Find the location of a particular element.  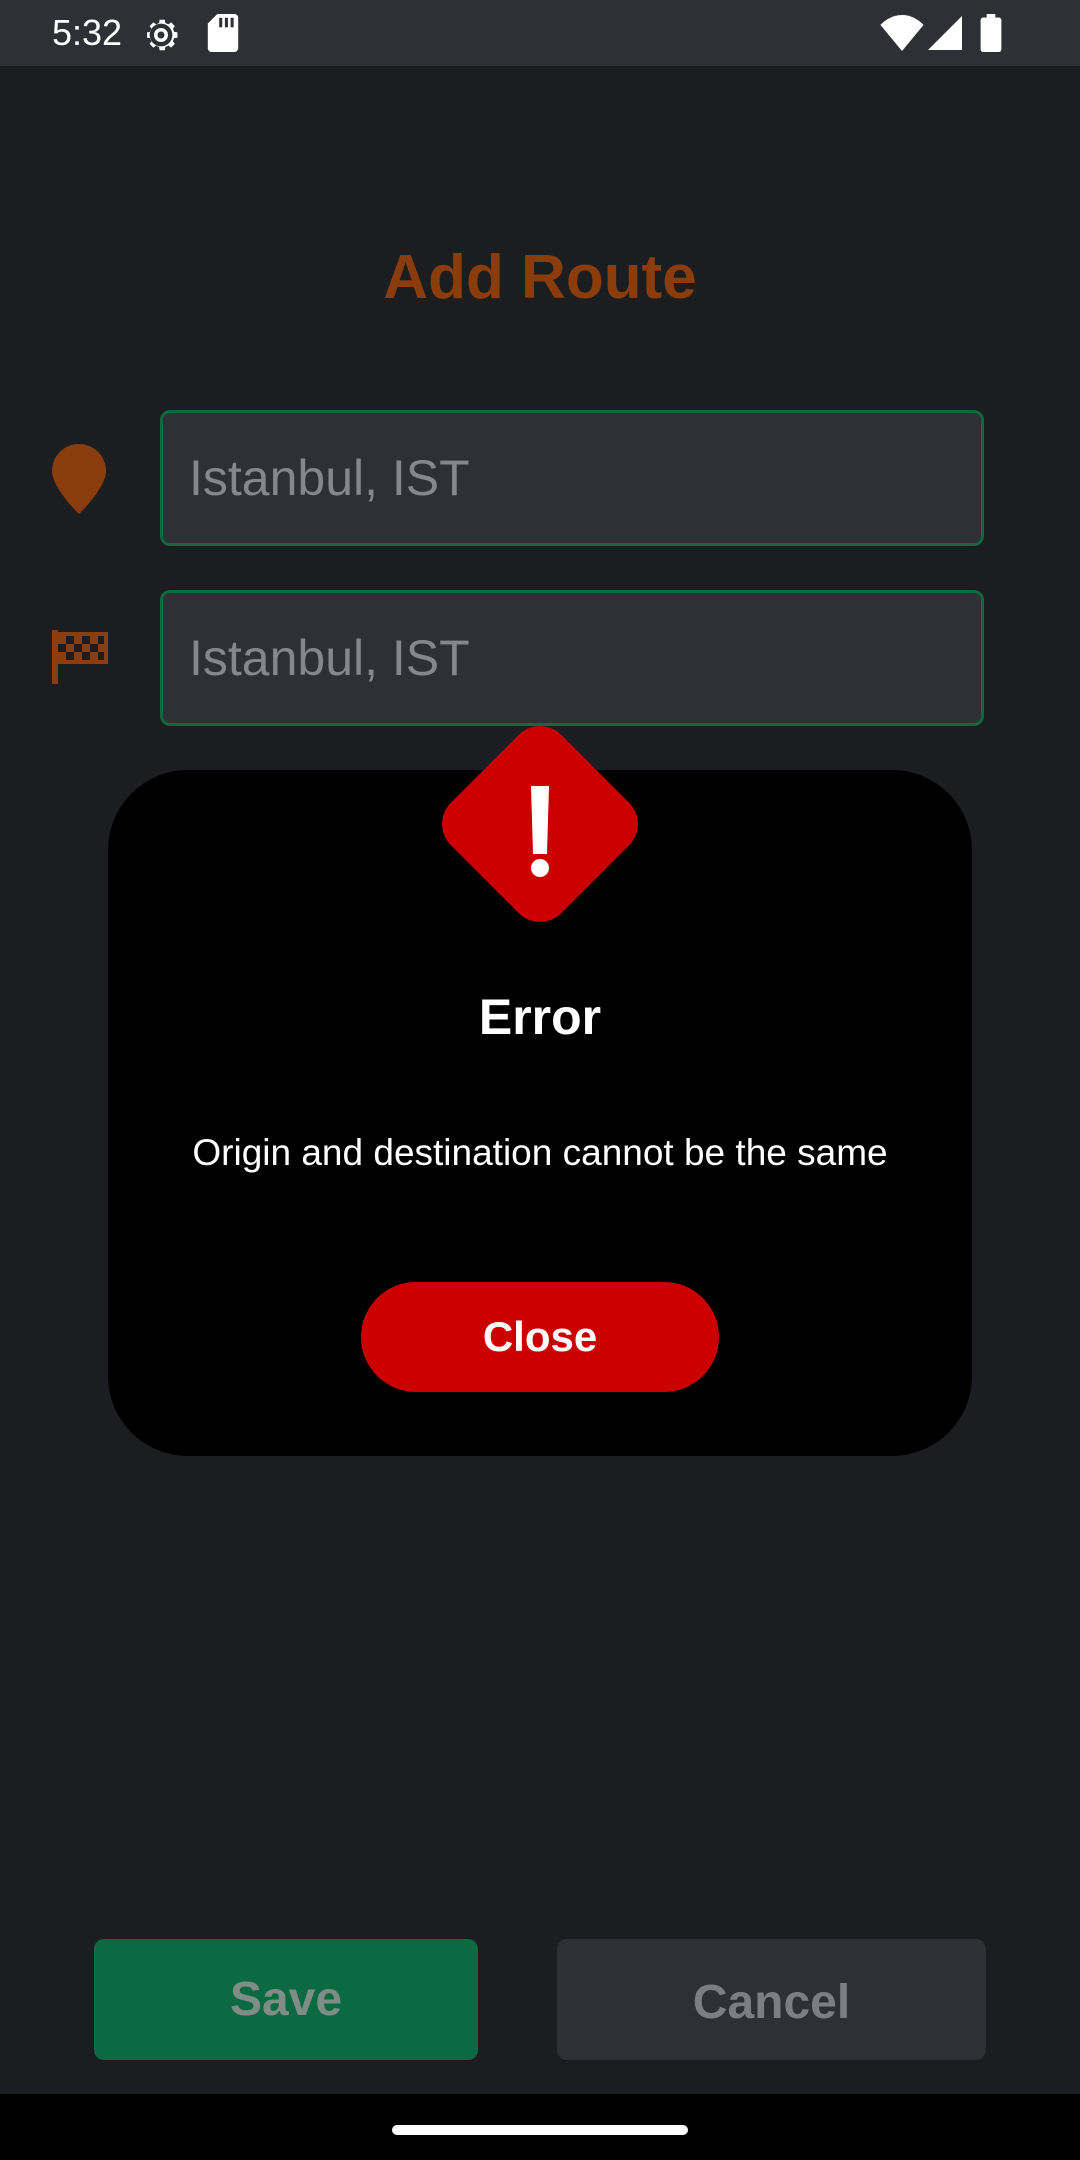

close-button: Close is located at coordinates (540, 1337).